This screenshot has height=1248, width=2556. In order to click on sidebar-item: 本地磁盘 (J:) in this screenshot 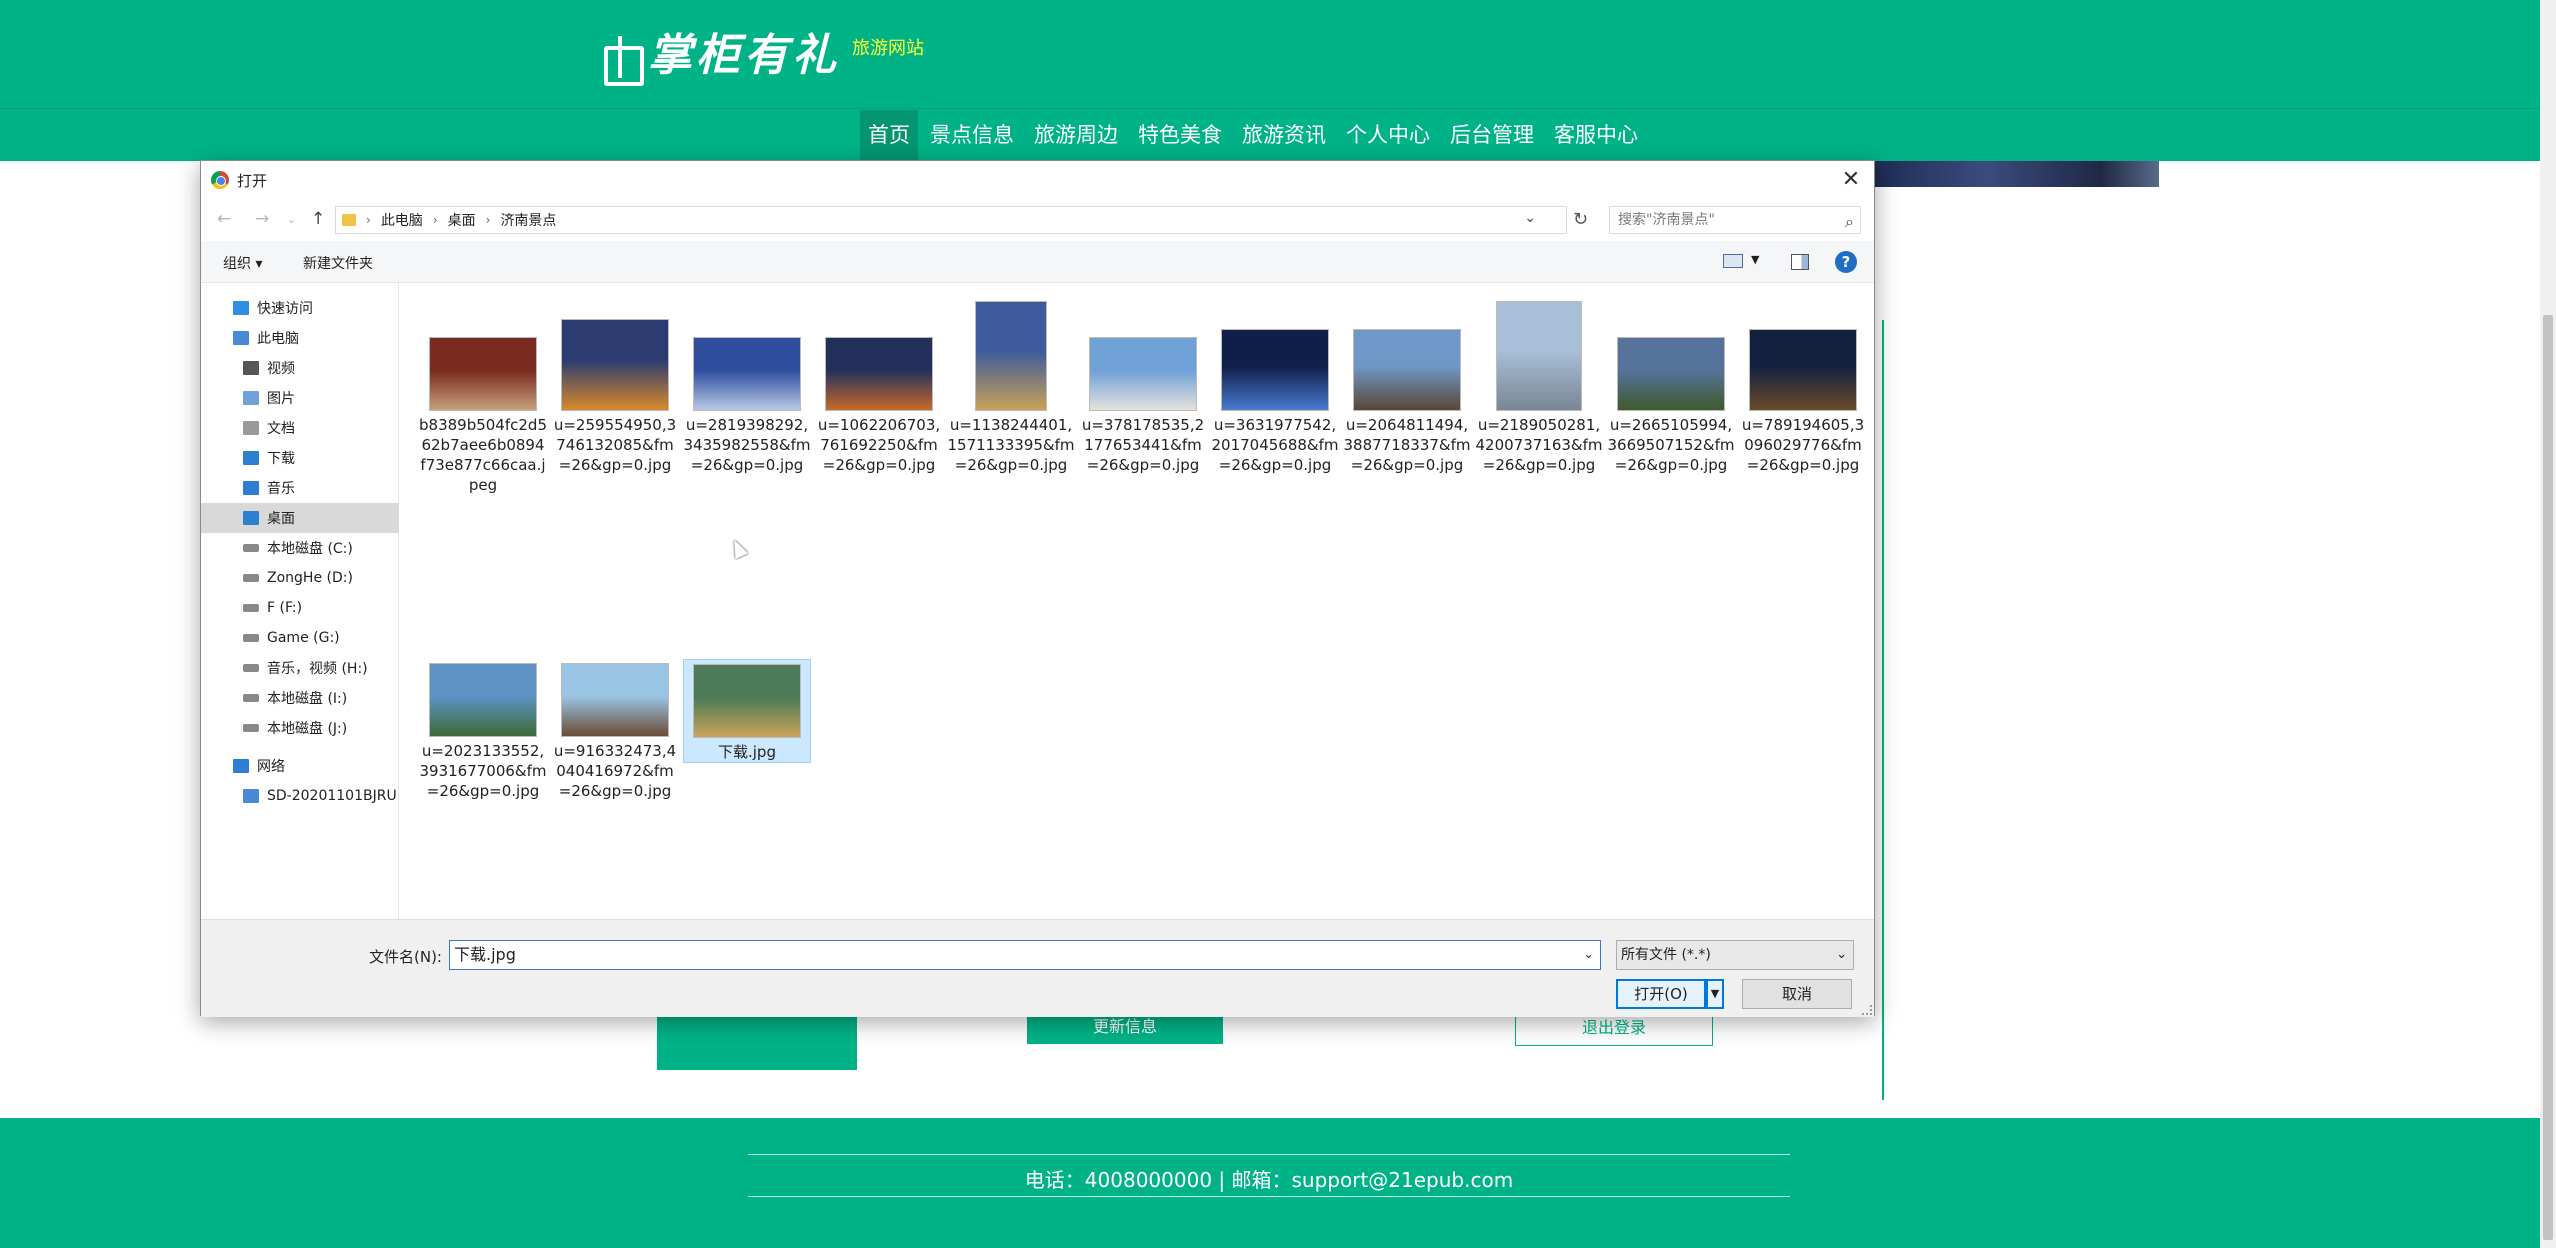, I will do `click(300, 728)`.